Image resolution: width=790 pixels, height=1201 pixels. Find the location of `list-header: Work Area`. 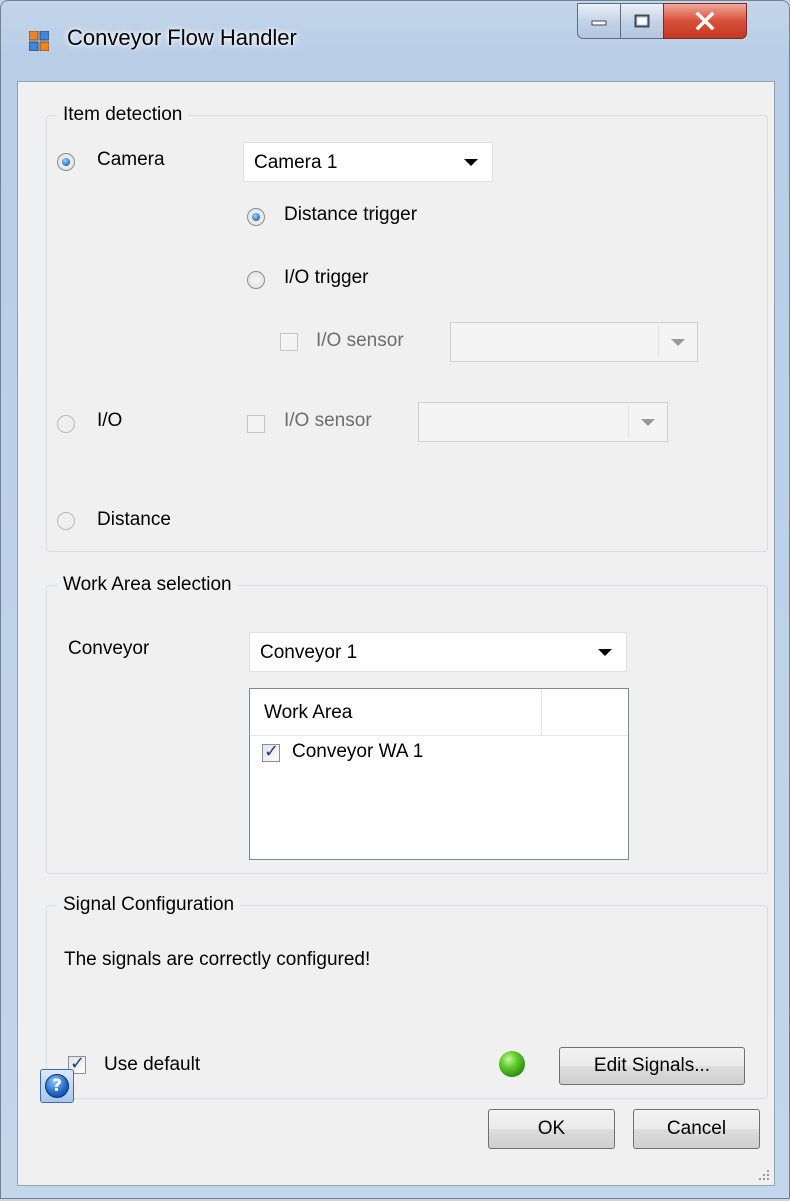

list-header: Work Area is located at coordinates (439, 712).